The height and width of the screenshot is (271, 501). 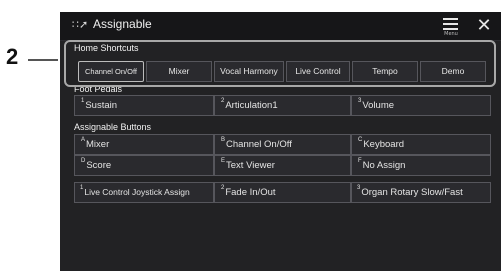 What do you see at coordinates (421, 192) in the screenshot?
I see `live-control-assign-3: 3Organ Rotary Slow/Fast` at bounding box center [421, 192].